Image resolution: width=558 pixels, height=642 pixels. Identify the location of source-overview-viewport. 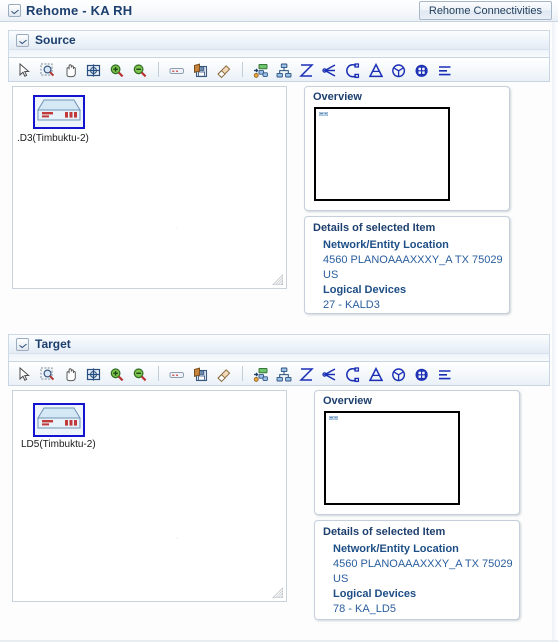
(382, 154).